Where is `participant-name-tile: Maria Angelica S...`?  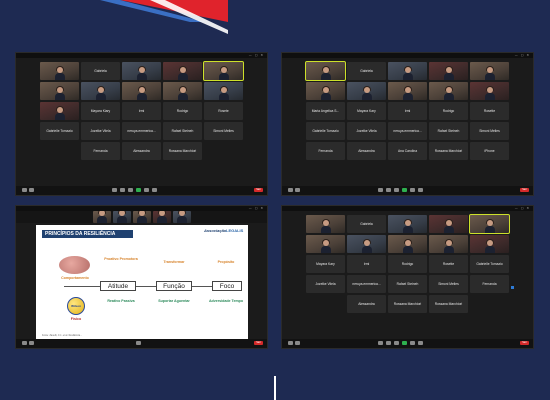
participant-name-tile: Maria Angelica S... is located at coordinates (325, 111).